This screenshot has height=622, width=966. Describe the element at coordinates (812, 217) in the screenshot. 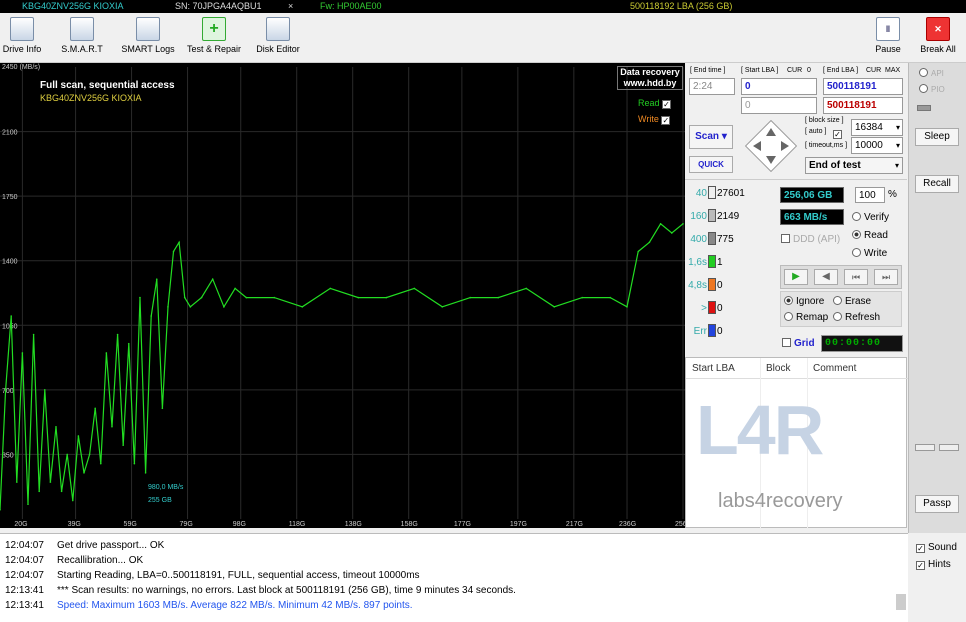

I see `current-speed: 663 MB/s` at that location.